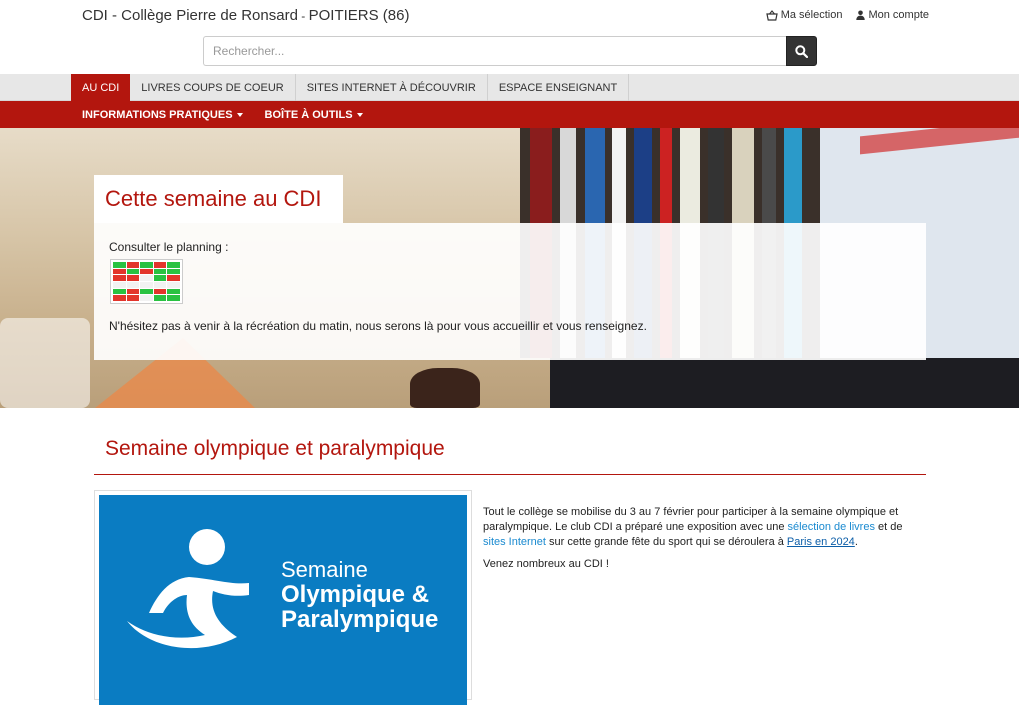  I want to click on dropdown-label: BOÎTE À OUTILS, so click(308, 114).